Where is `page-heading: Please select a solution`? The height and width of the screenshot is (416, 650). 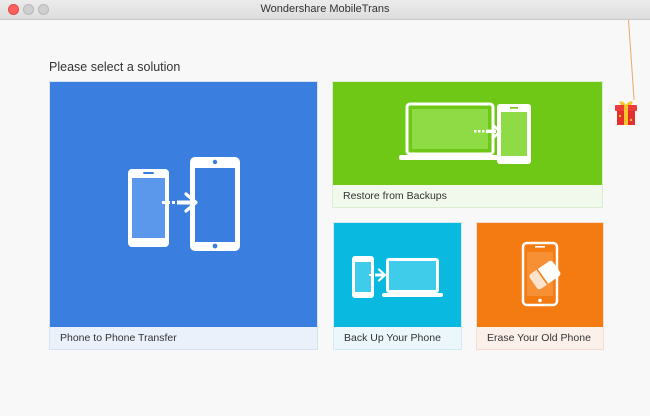
page-heading: Please select a solution is located at coordinates (115, 67).